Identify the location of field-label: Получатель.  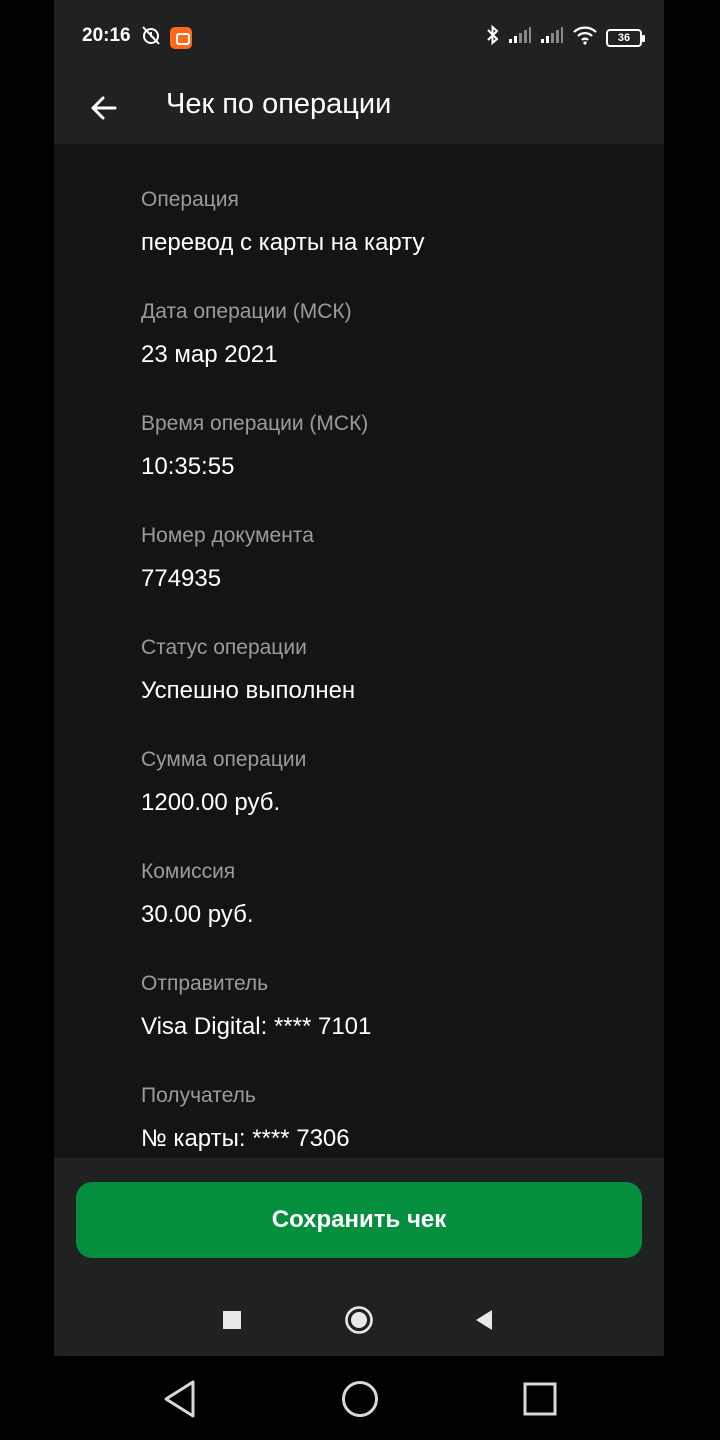
(198, 1095).